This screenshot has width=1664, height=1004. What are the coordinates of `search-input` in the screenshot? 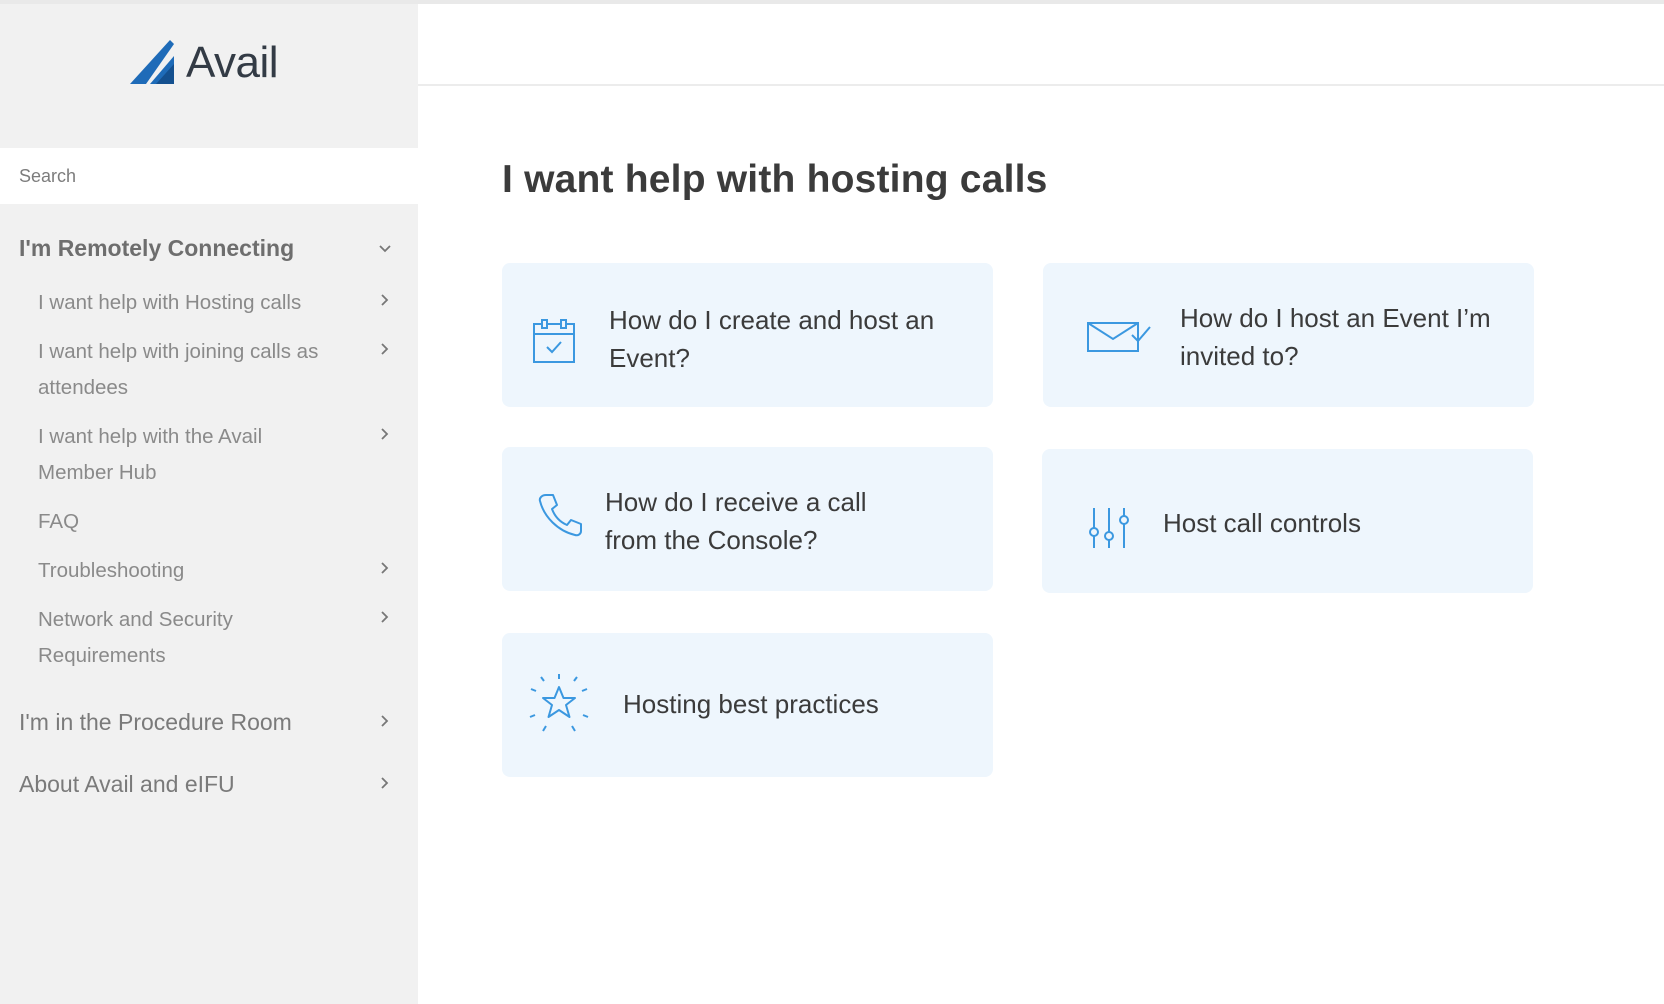 It's located at (209, 176).